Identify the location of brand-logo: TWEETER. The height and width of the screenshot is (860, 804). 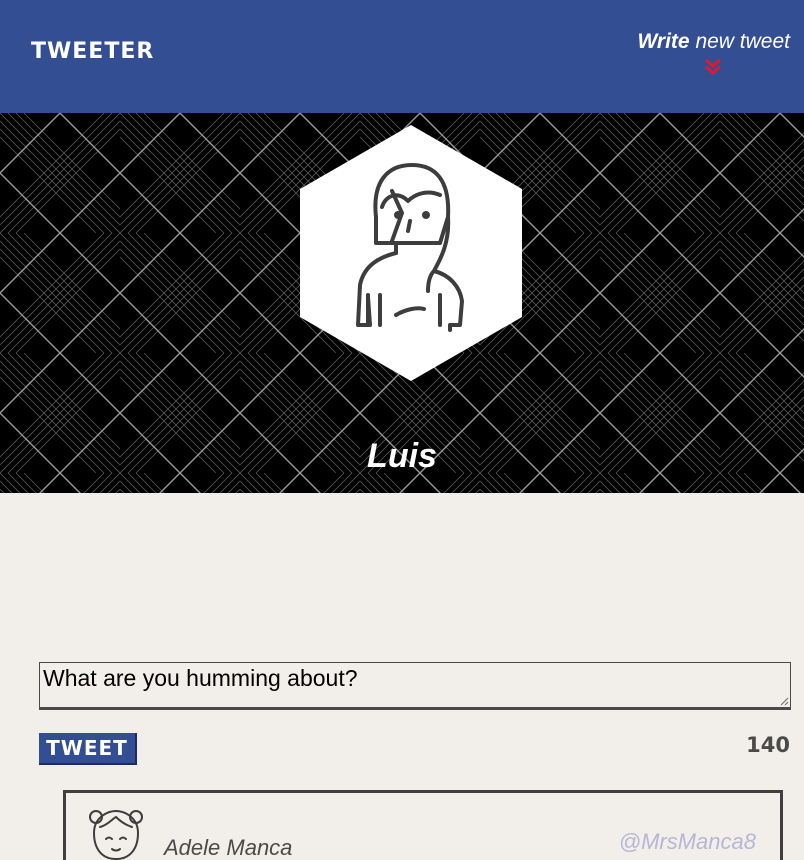
(92, 51).